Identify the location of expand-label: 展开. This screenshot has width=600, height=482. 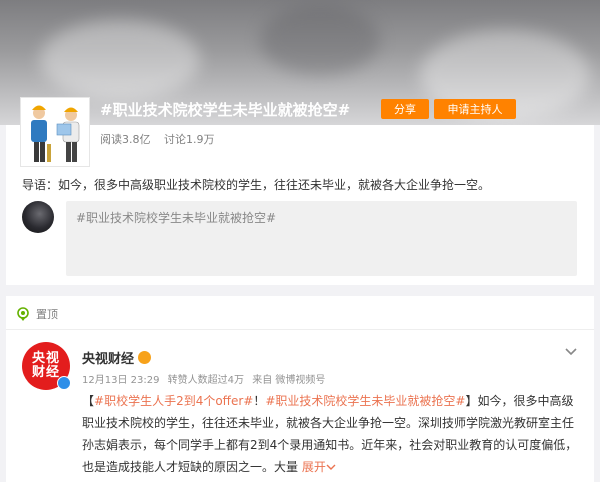
(314, 467).